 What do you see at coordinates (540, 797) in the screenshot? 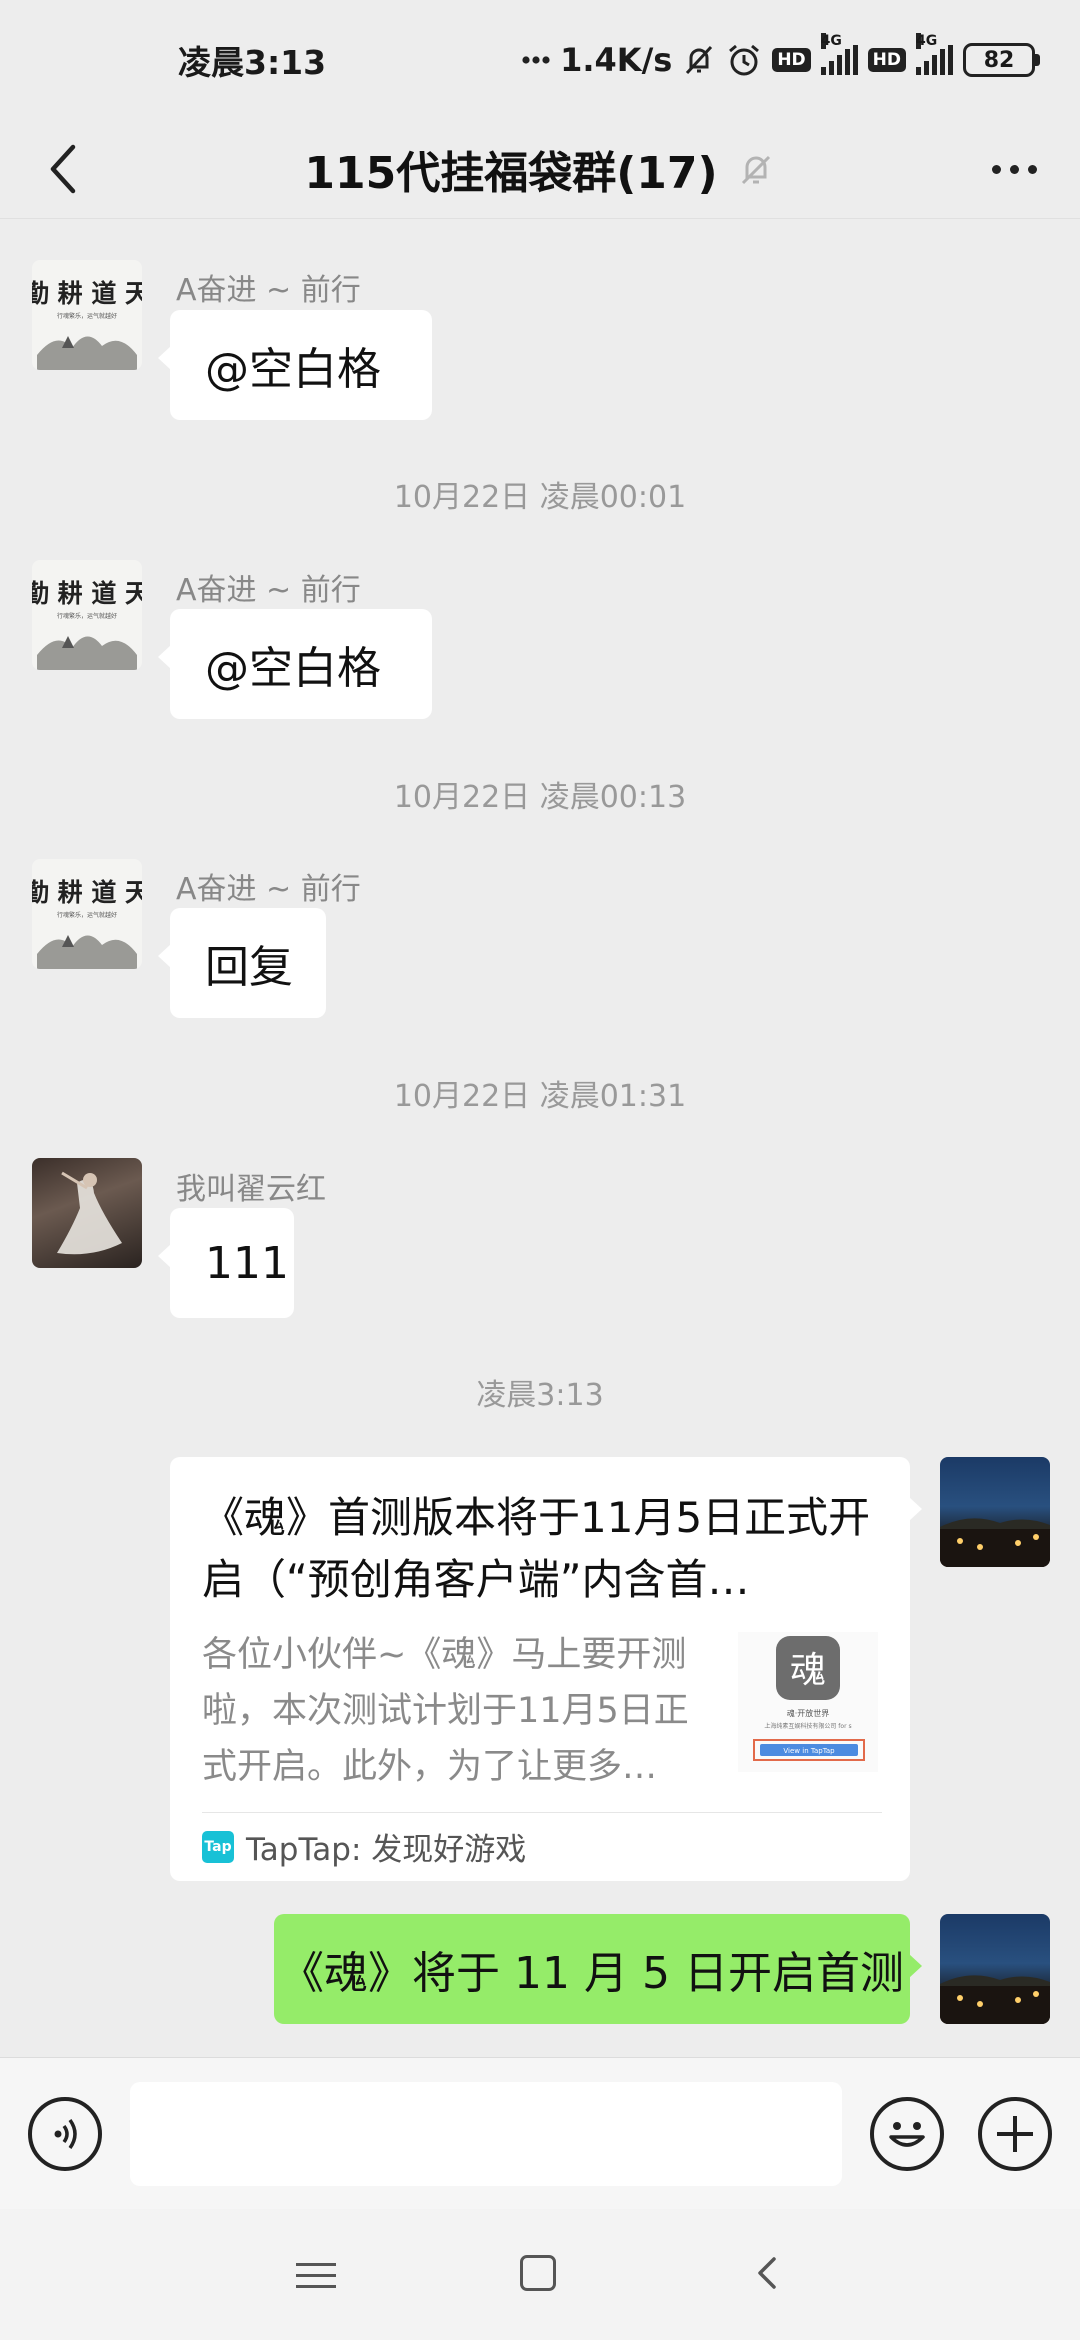
I see `timestamp: 10月22日 凌晨00:13` at bounding box center [540, 797].